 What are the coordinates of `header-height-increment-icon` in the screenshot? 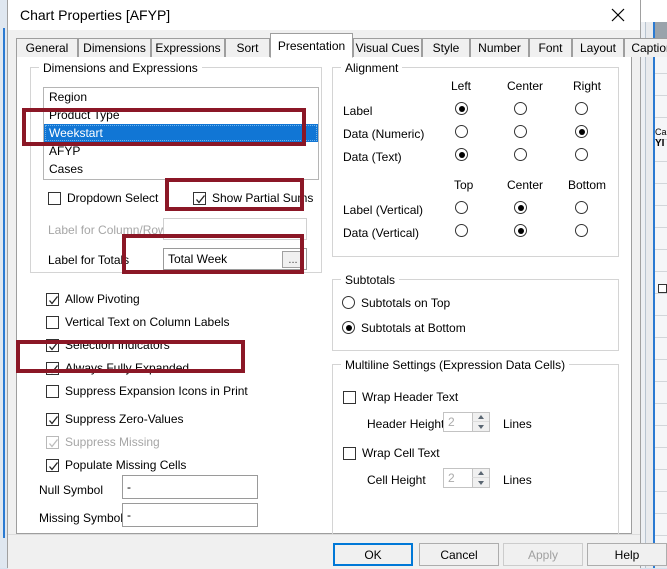 It's located at (480, 417).